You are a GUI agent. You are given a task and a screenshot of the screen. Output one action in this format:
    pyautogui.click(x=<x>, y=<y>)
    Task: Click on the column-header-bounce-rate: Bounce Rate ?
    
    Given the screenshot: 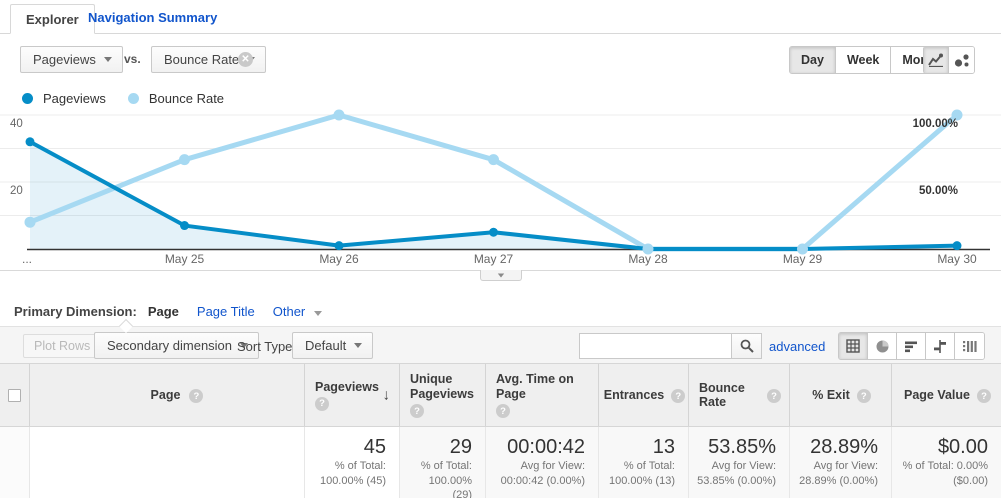 What is the action you would take?
    pyautogui.click(x=739, y=395)
    